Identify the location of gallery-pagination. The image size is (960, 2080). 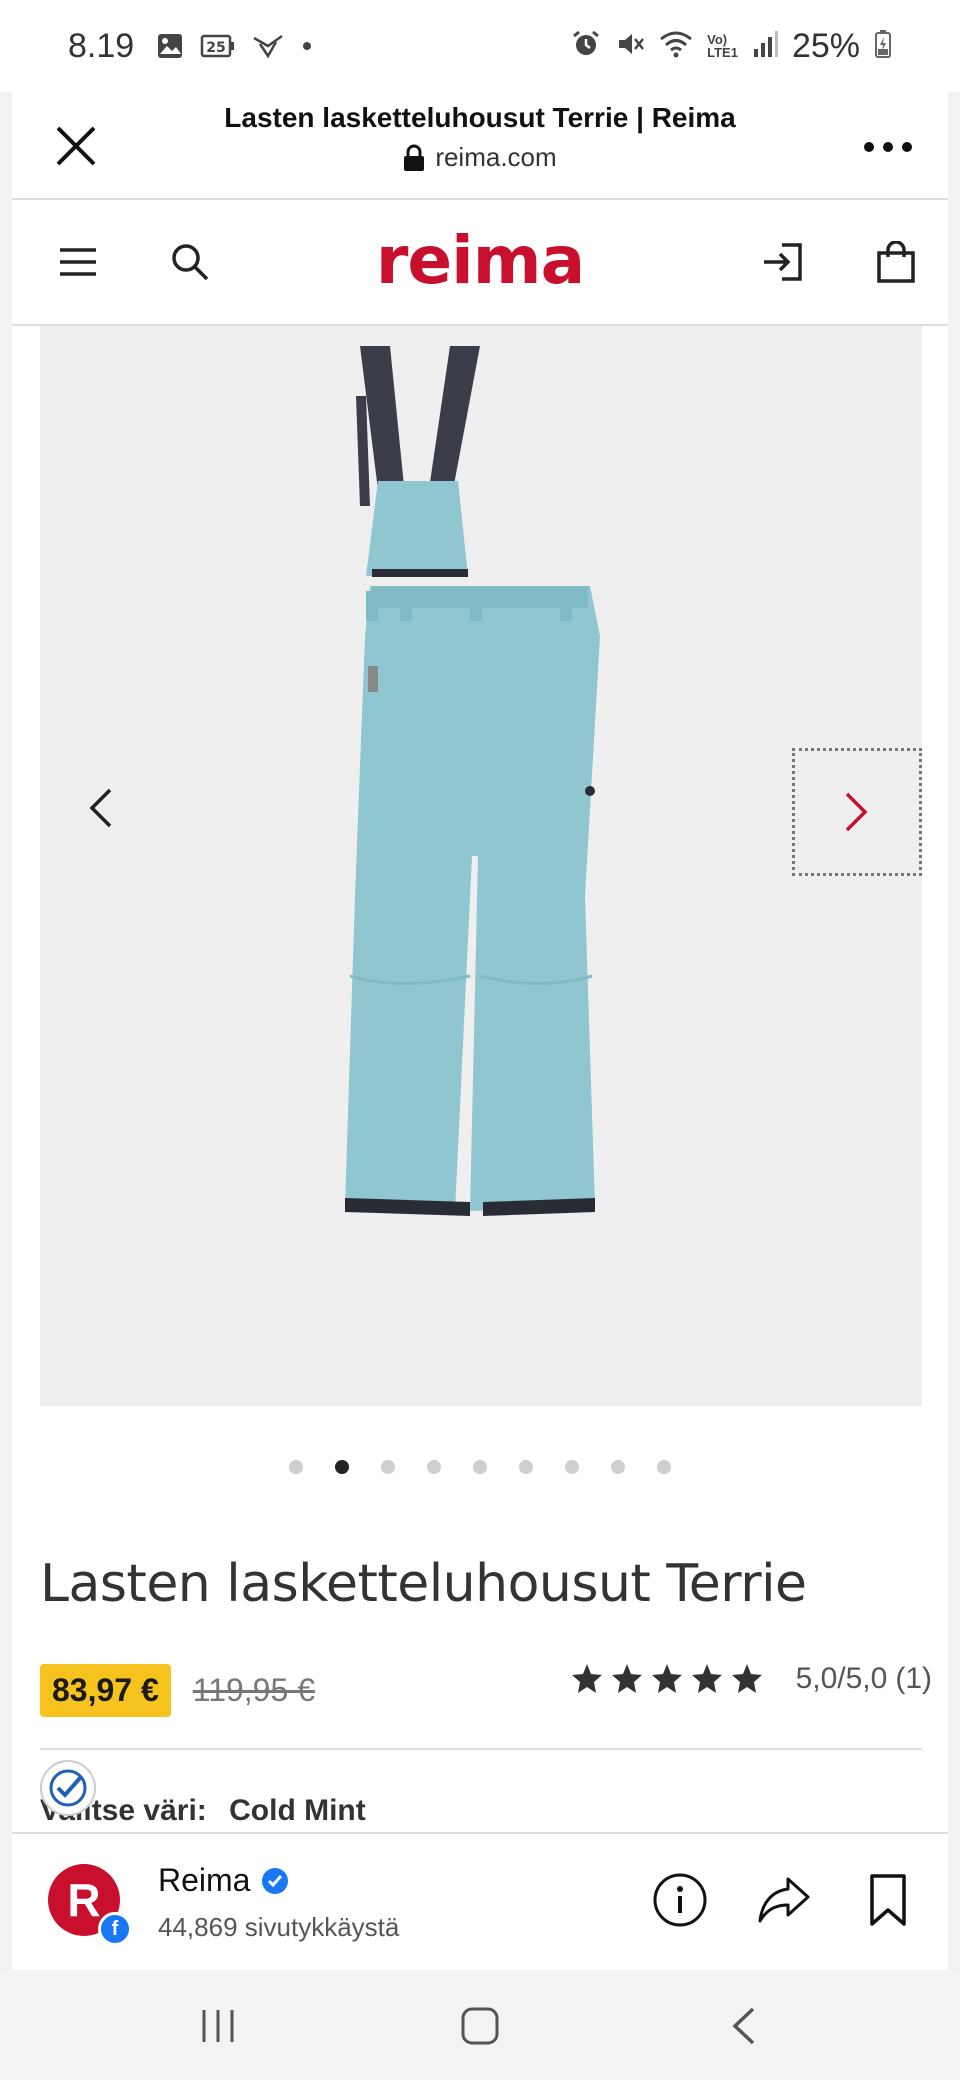
(480, 1467).